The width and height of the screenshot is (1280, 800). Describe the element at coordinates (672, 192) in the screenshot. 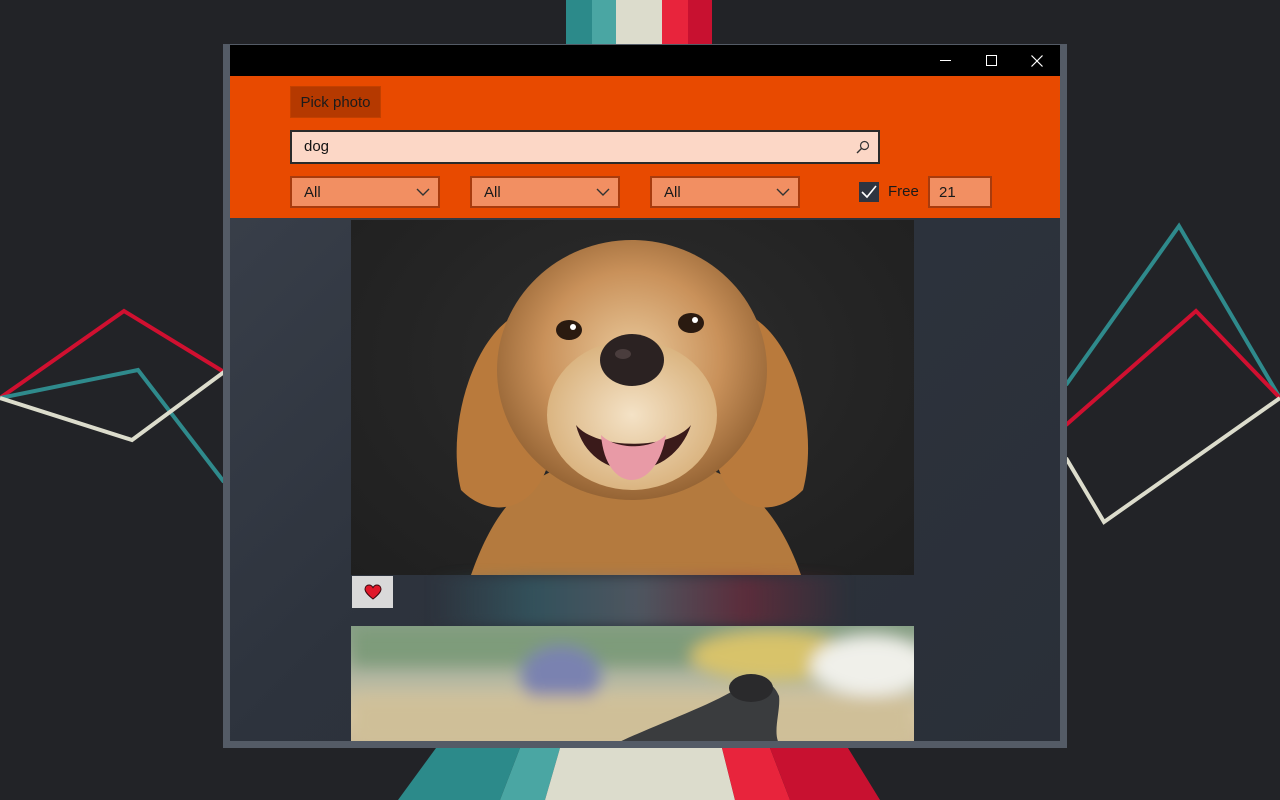

I see `filter-dropdown-3-value: All` at that location.